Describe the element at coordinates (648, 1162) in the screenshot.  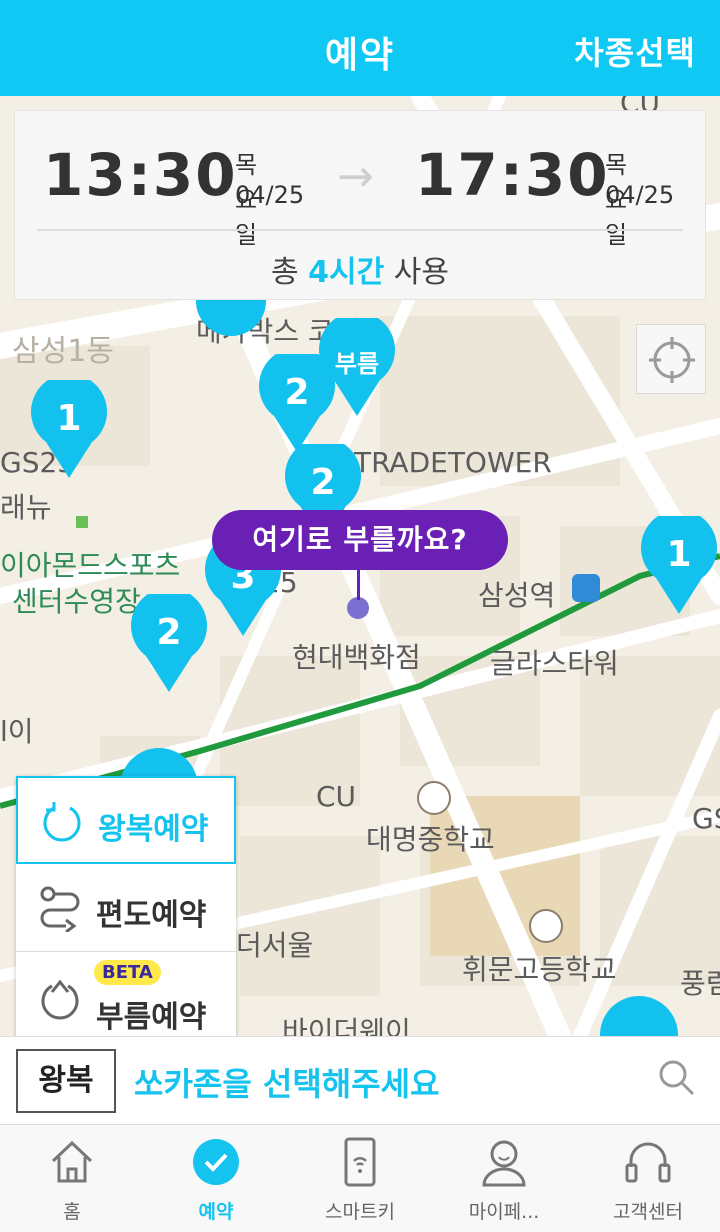
I see `customer-center-icon` at that location.